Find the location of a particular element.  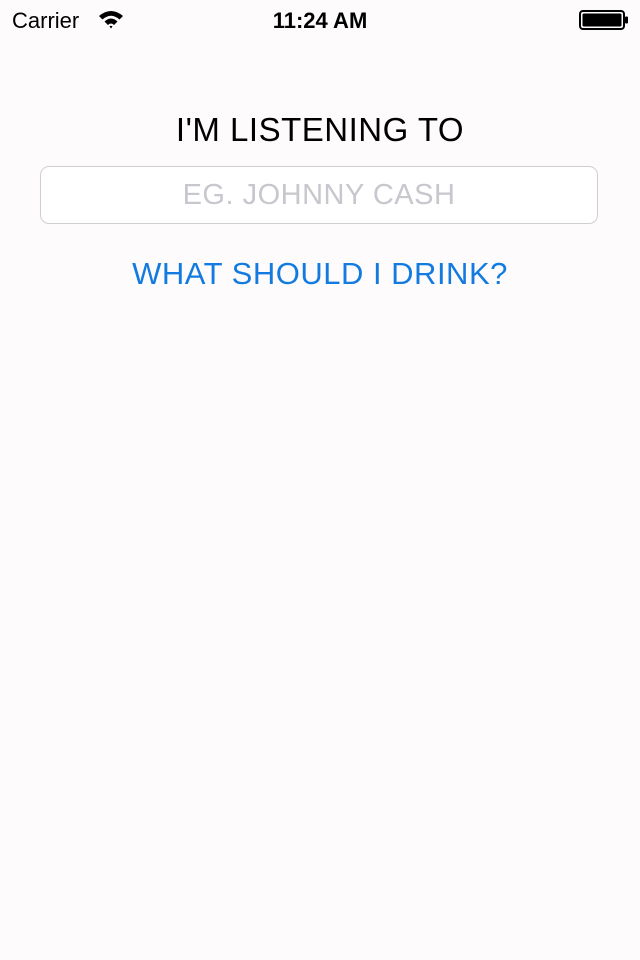

artist-input is located at coordinates (319, 195).